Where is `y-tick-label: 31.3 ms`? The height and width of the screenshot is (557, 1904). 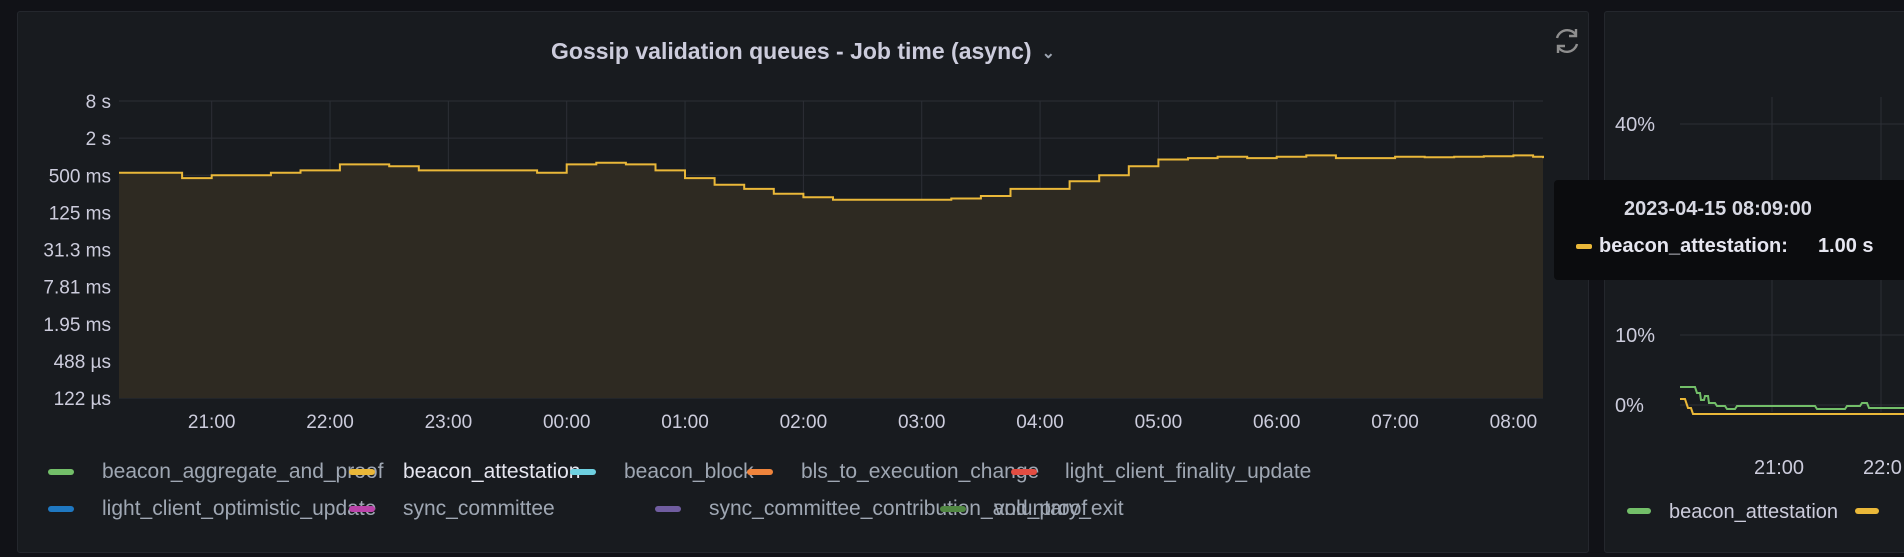
y-tick-label: 31.3 ms is located at coordinates (77, 251).